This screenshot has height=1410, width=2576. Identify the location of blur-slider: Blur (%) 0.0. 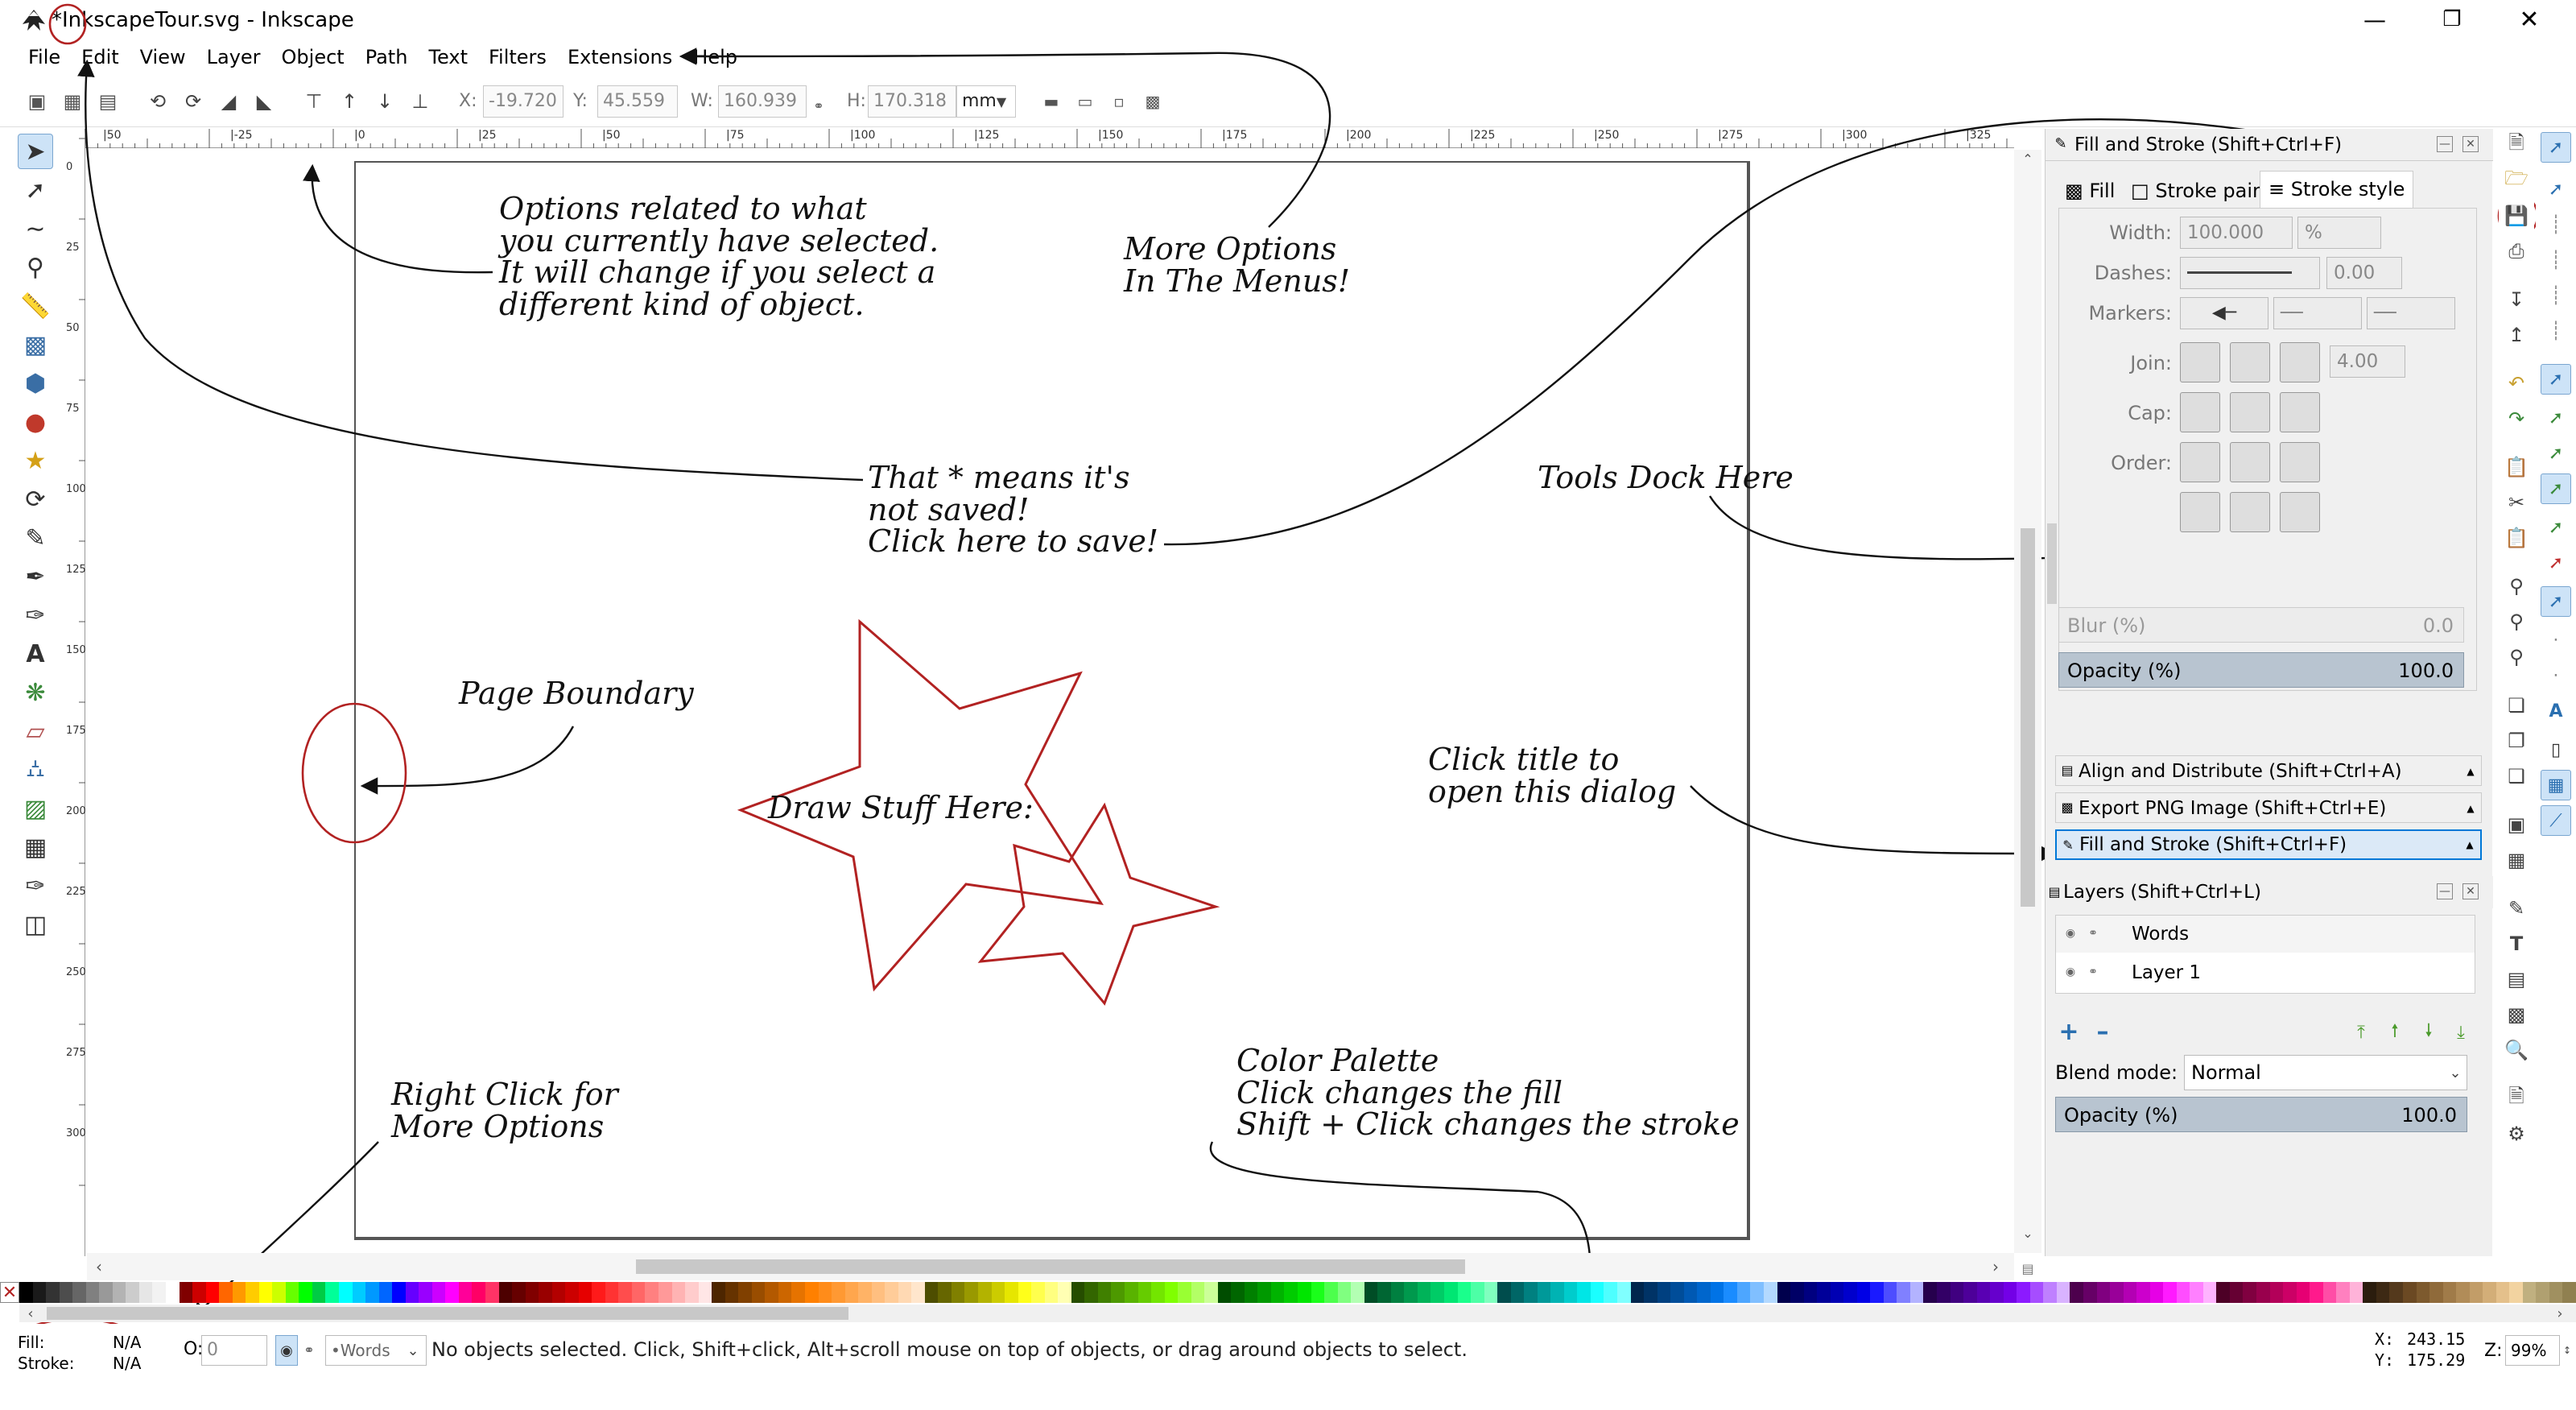
(2261, 625).